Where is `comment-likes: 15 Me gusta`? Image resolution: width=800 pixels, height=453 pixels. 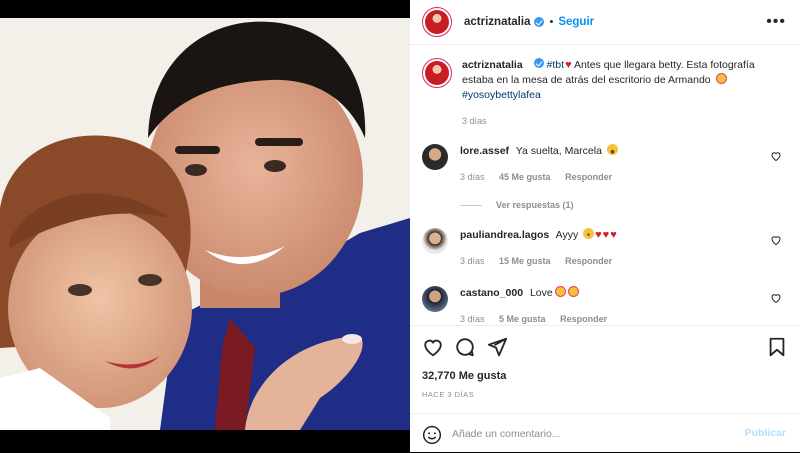
comment-likes: 15 Me gusta is located at coordinates (525, 261).